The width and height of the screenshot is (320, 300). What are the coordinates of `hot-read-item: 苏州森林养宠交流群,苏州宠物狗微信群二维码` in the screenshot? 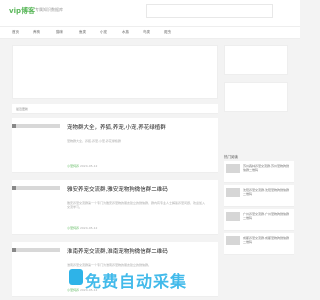 It's located at (259, 172).